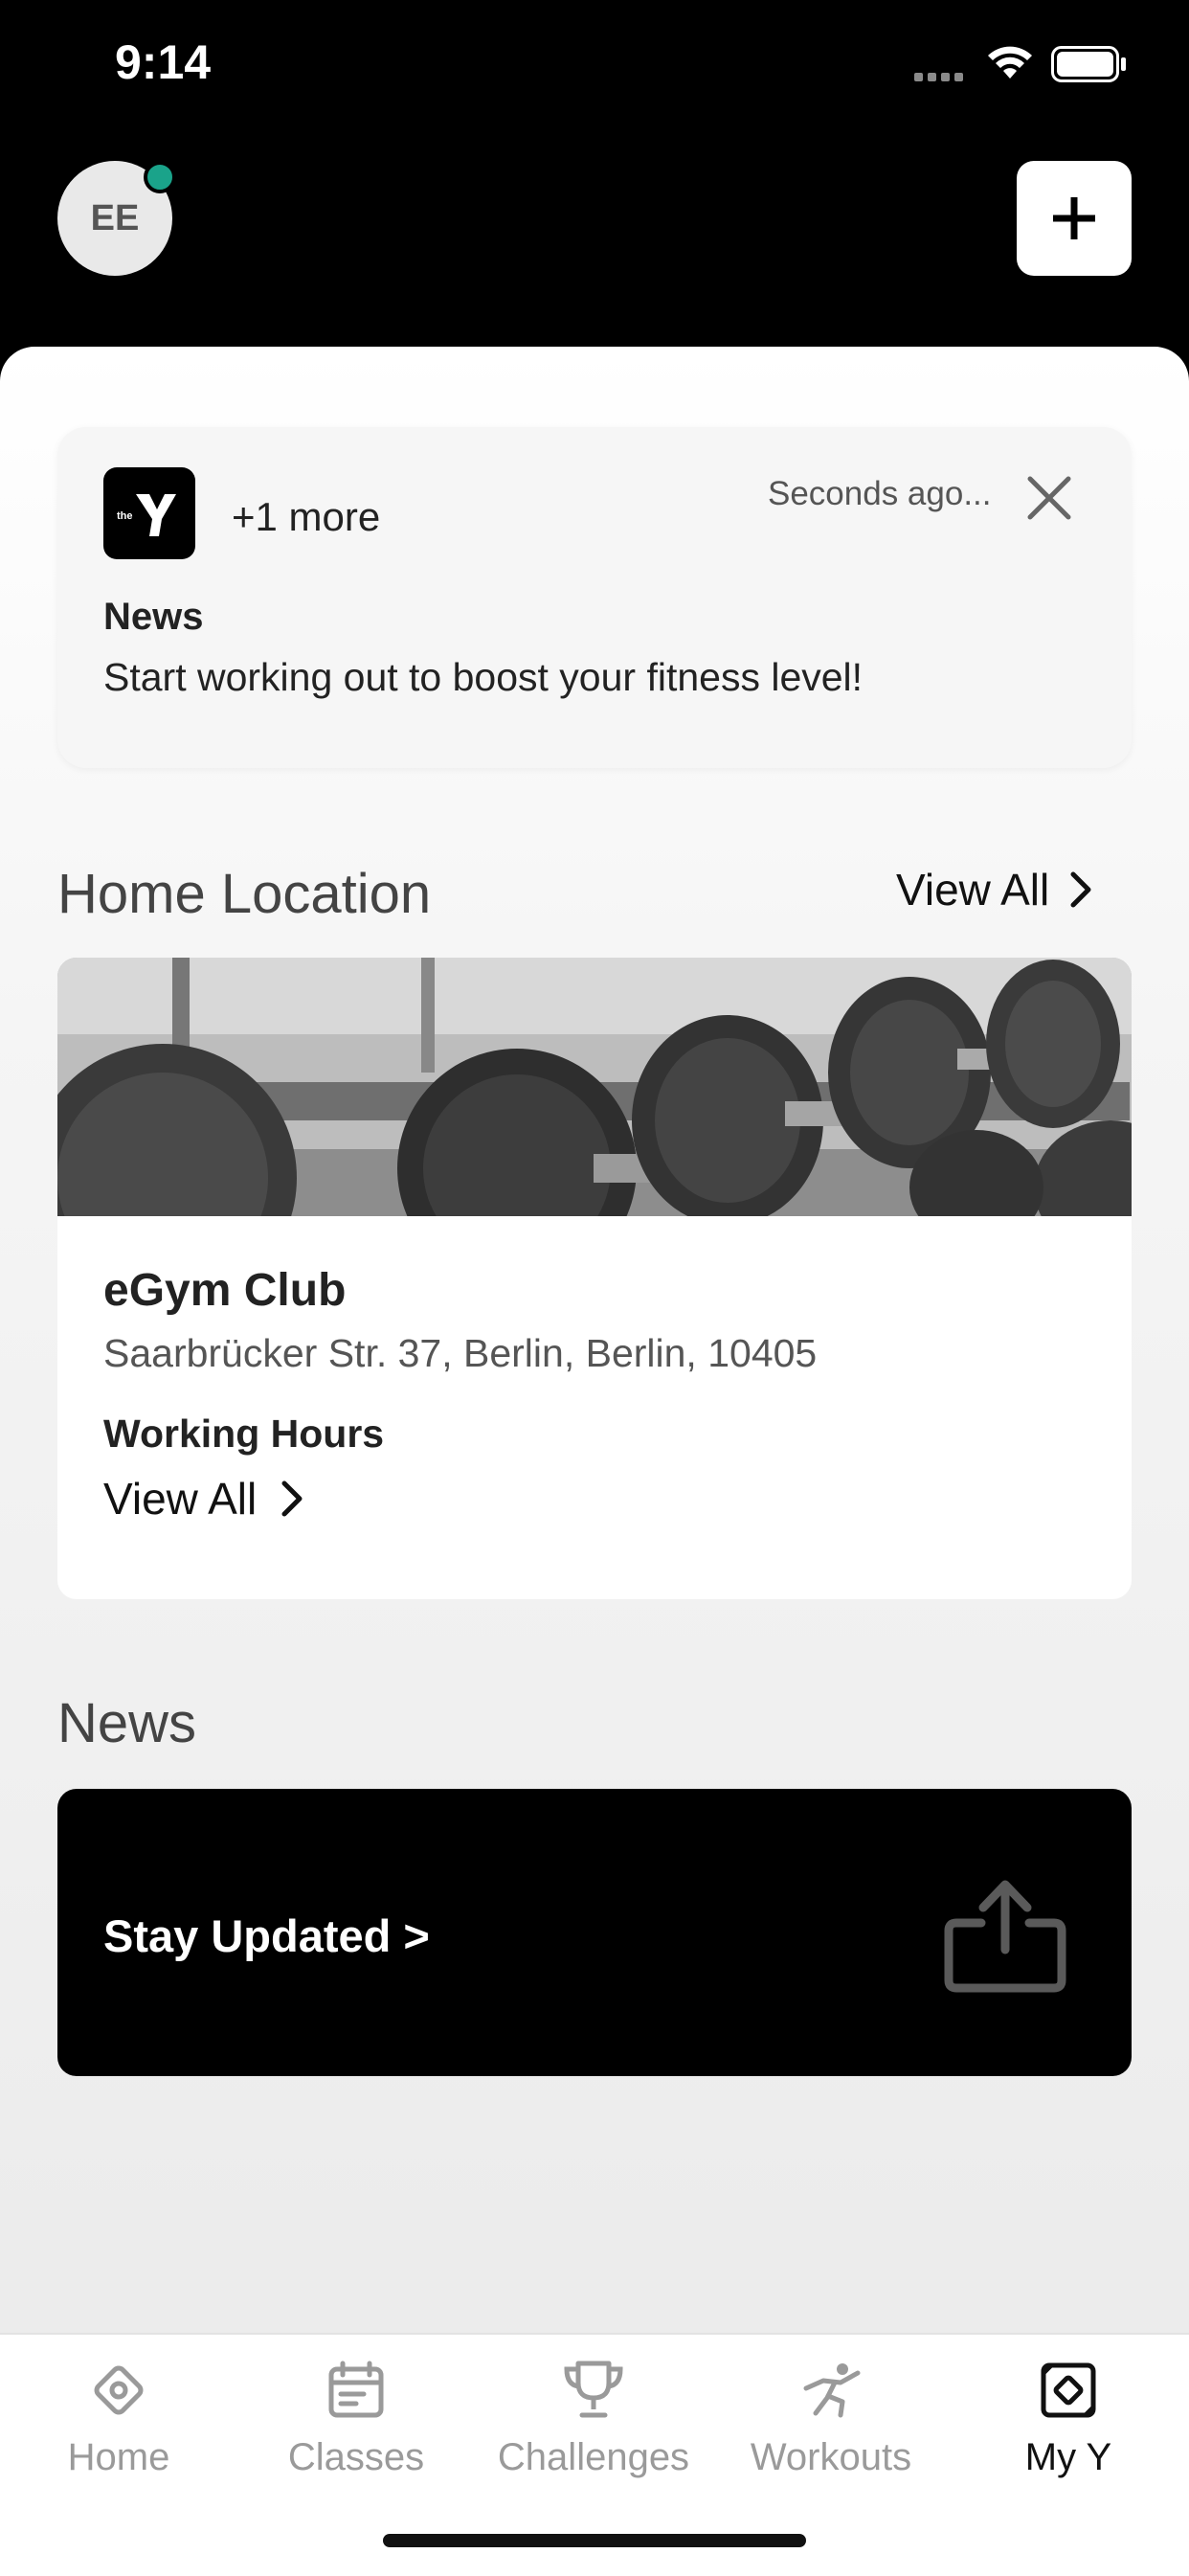  What do you see at coordinates (593, 2430) in the screenshot?
I see `tab-challenges: Challenges` at bounding box center [593, 2430].